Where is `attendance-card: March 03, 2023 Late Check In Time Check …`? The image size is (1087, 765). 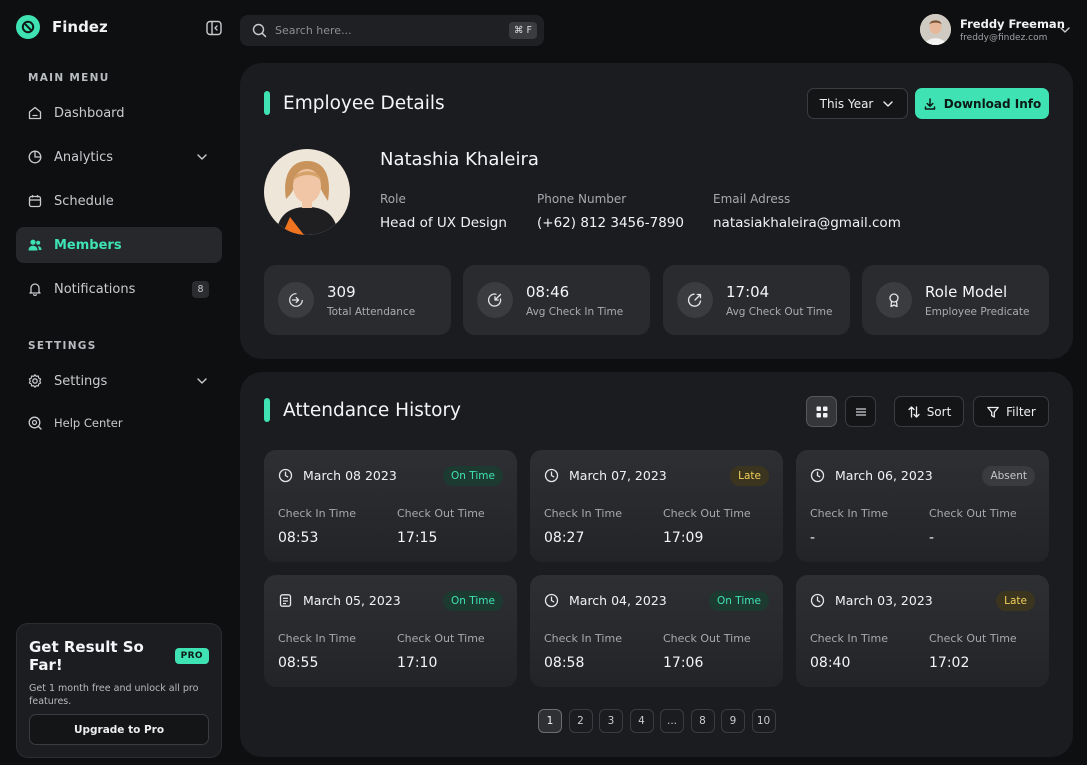
attendance-card: March 03, 2023 Late Check In Time Check … is located at coordinates (922, 631).